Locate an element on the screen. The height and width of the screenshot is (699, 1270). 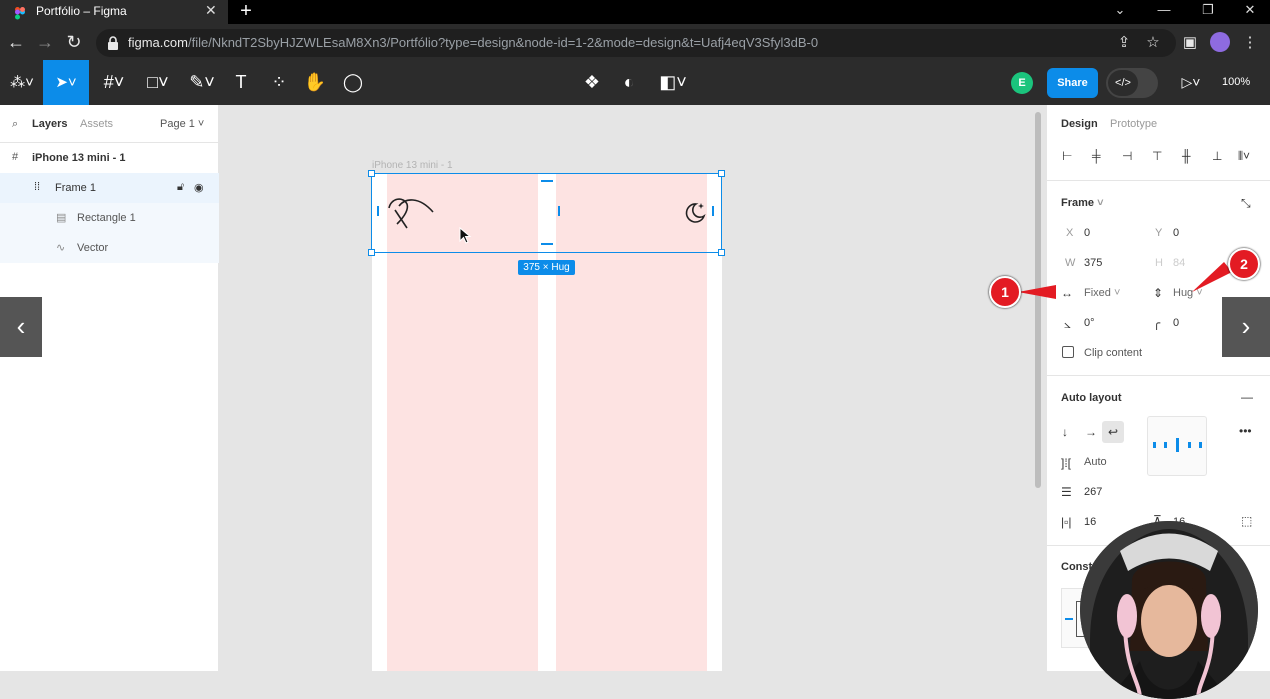
corner-radius-input: 0 is located at coordinates (1176, 323).